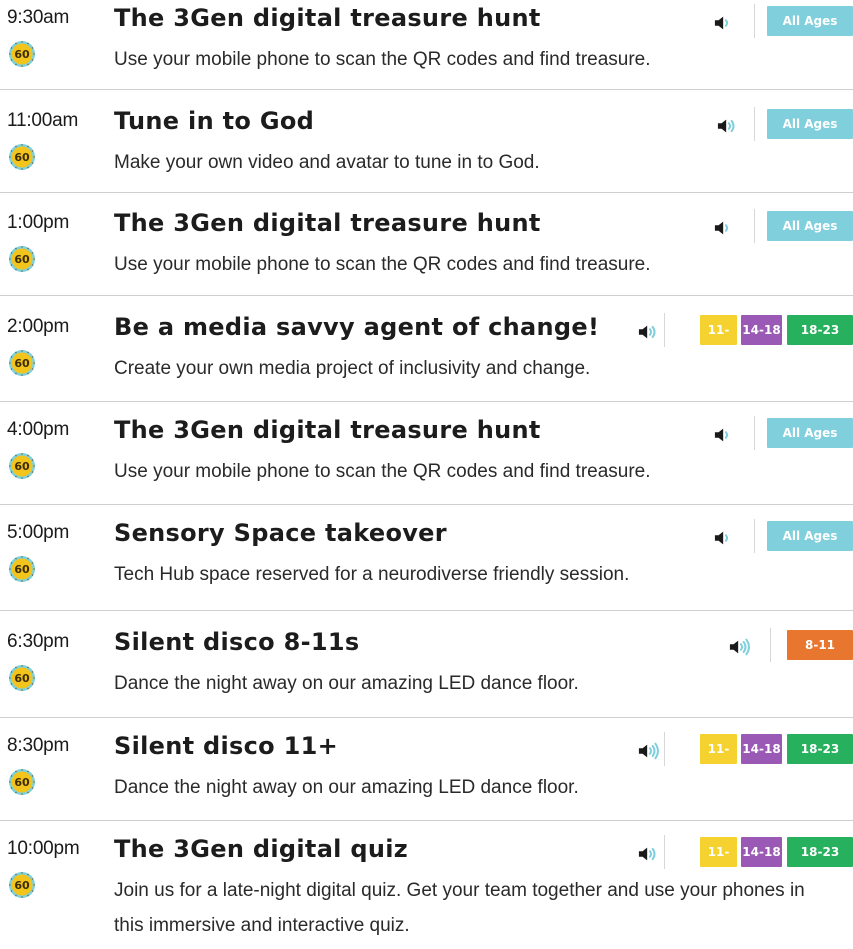 Image resolution: width=853 pixels, height=949 pixels. Describe the element at coordinates (280, 533) in the screenshot. I see `event-title: Sensory Space takeover` at that location.